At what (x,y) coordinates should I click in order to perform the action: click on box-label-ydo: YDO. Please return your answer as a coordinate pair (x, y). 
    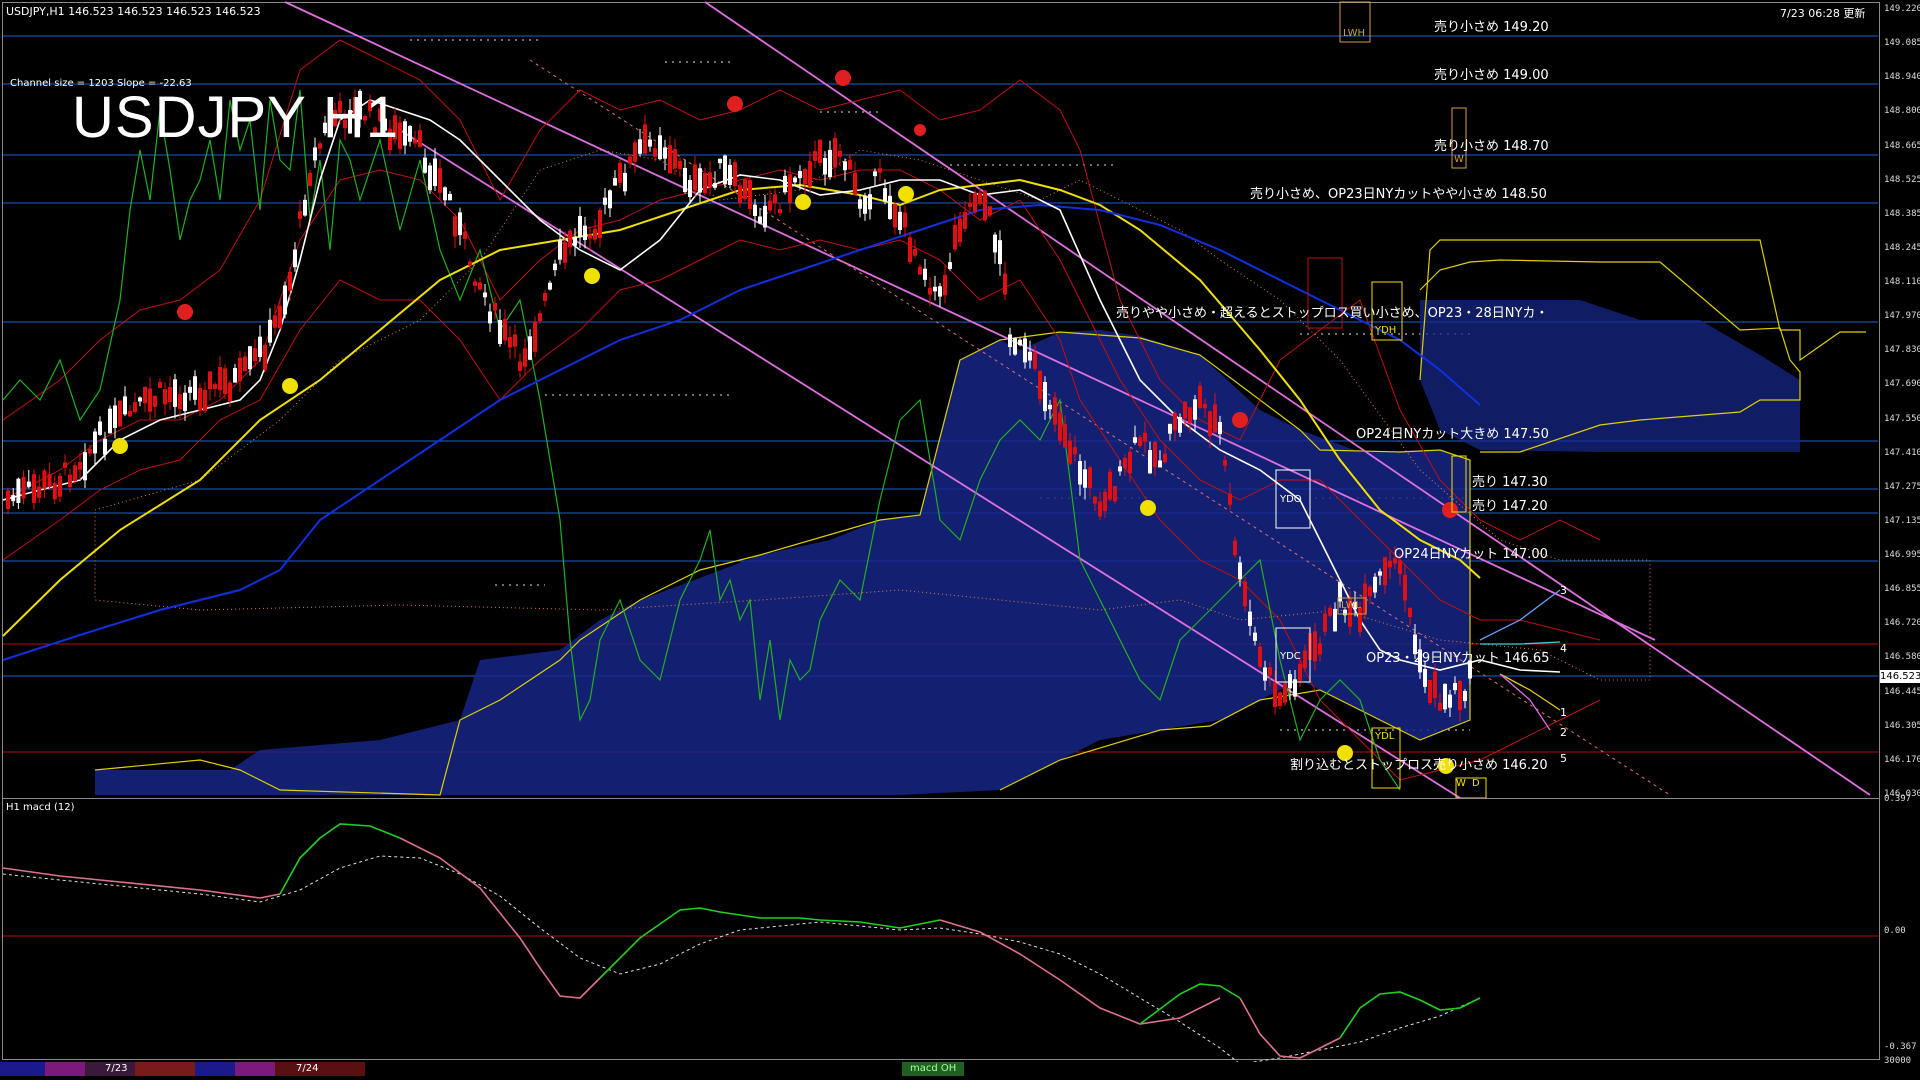
    Looking at the image, I should click on (1291, 499).